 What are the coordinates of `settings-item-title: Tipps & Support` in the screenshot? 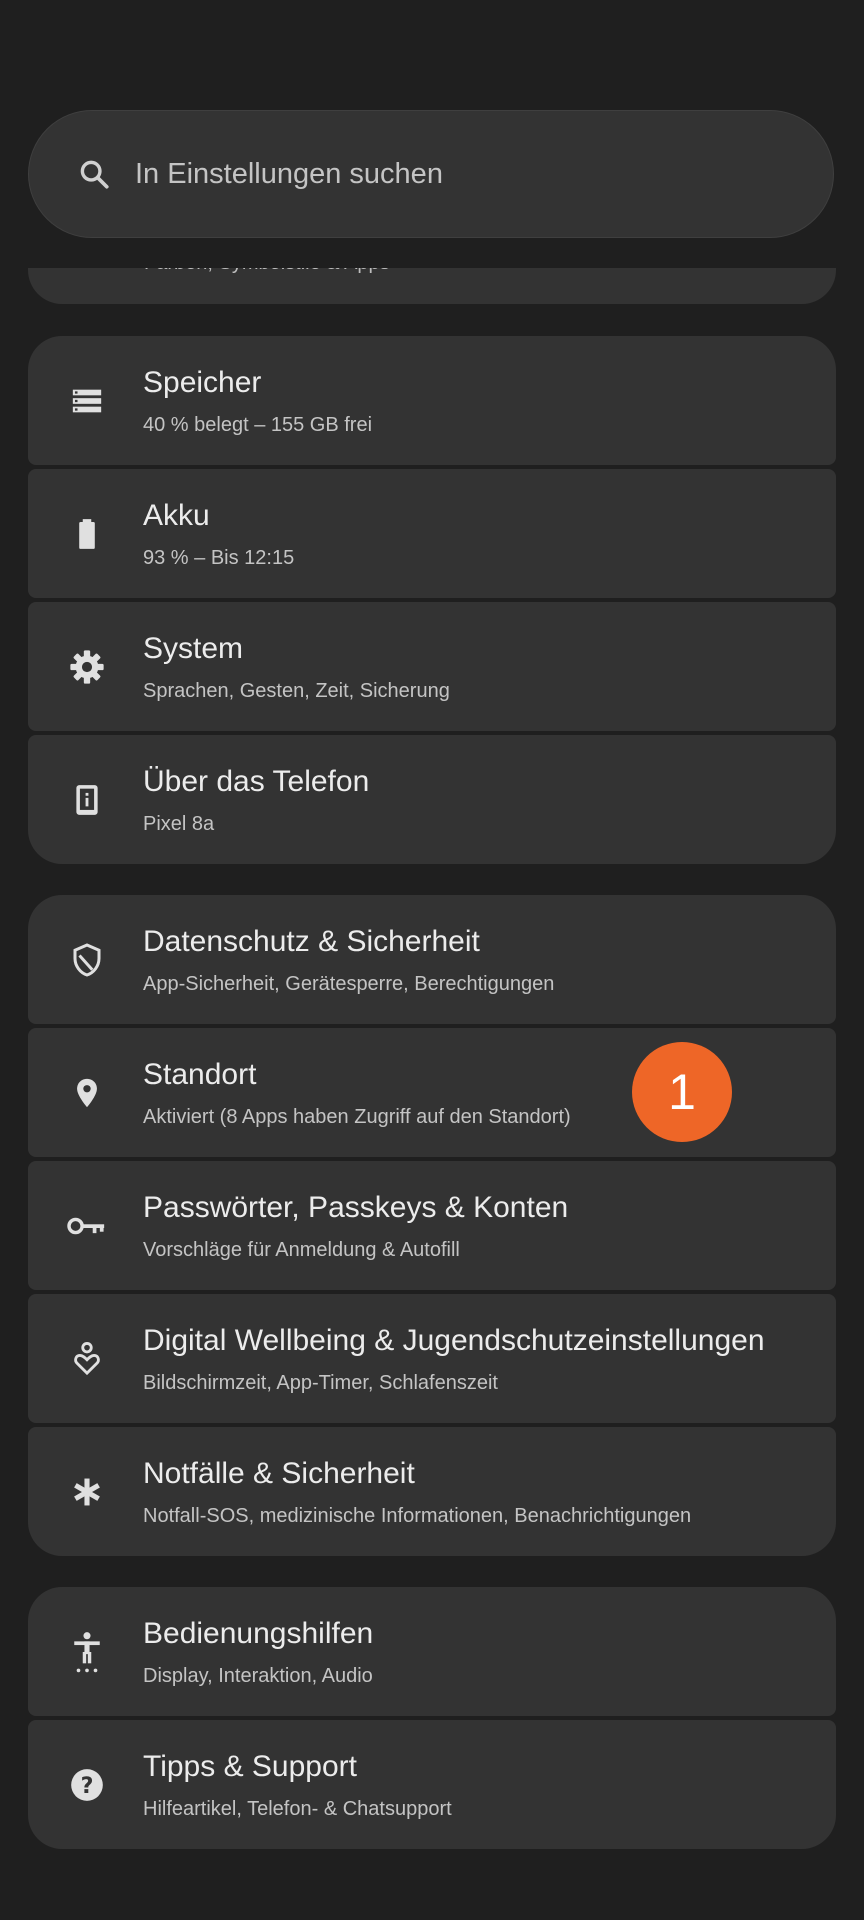 It's located at (250, 1766).